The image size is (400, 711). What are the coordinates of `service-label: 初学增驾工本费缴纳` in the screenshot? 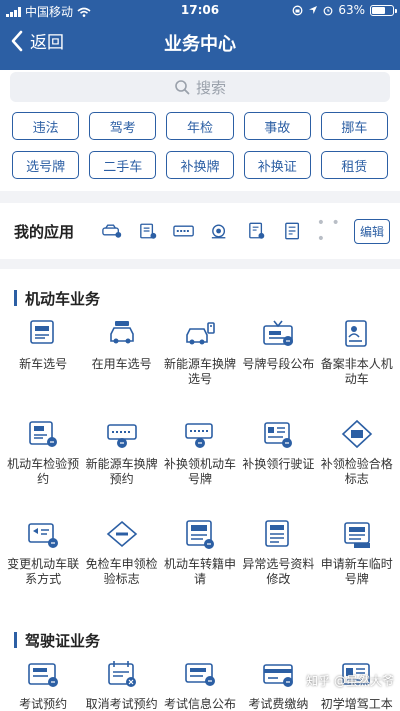 It's located at (356, 704).